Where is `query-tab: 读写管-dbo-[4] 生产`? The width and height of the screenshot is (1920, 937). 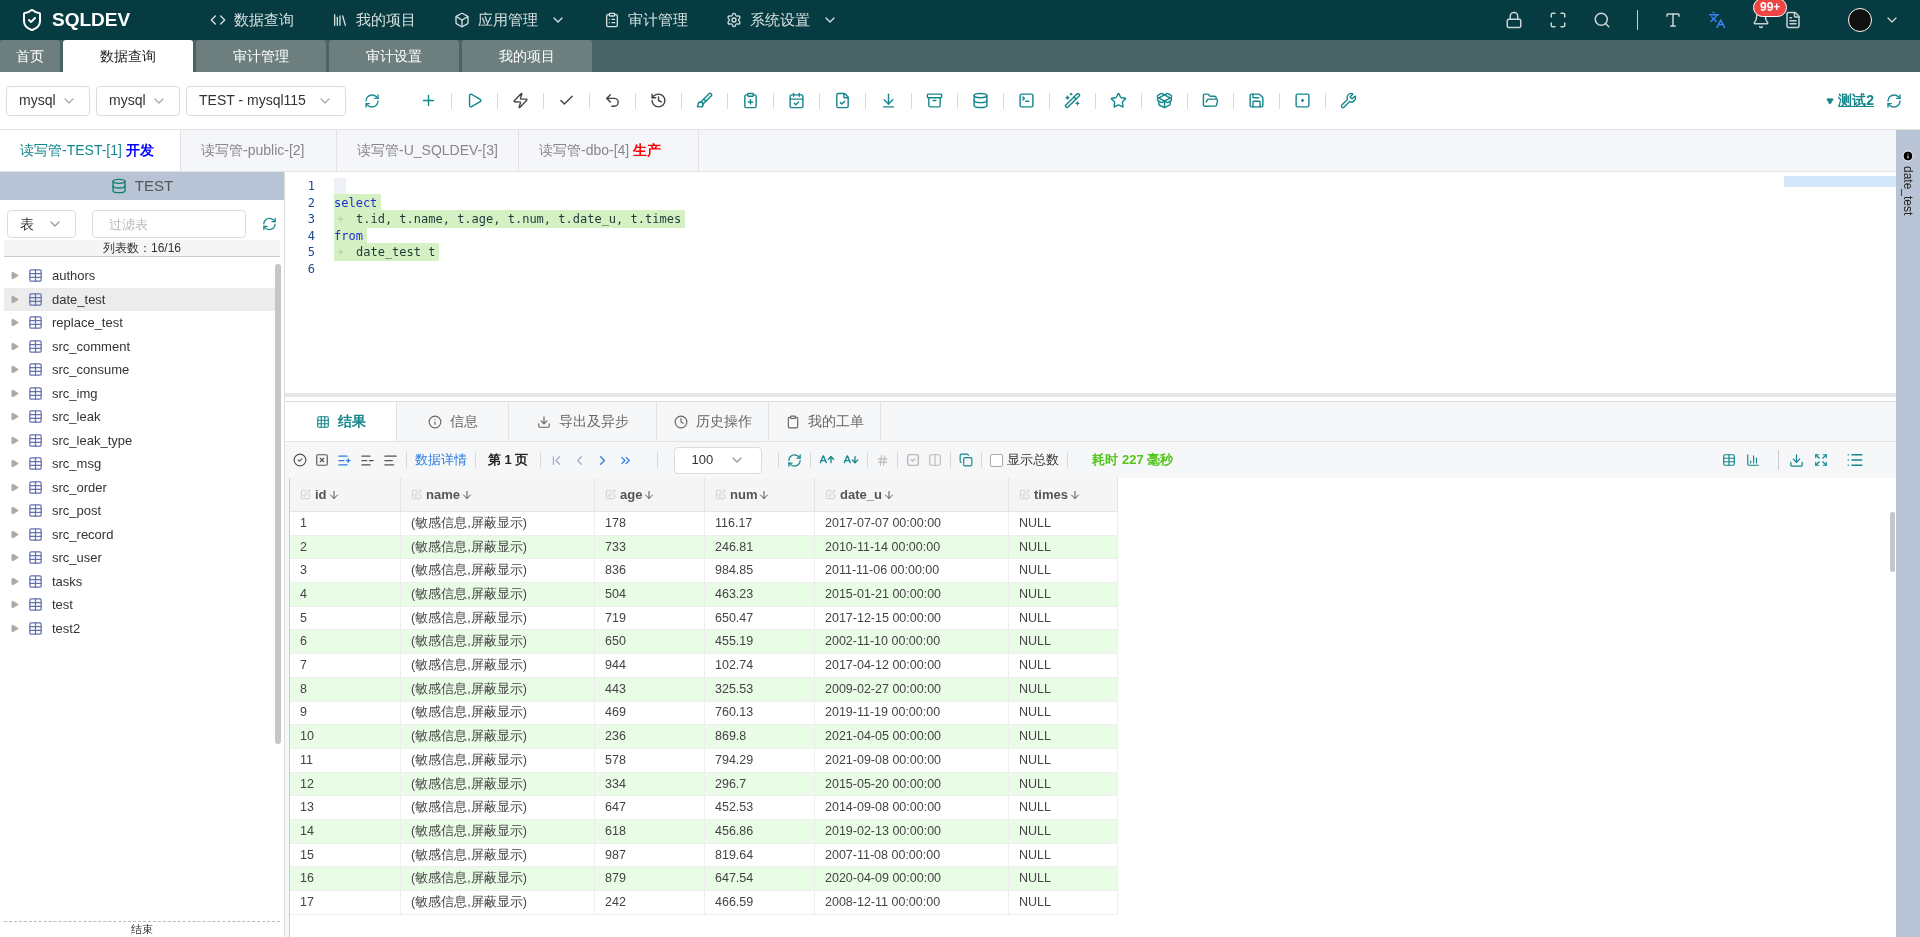 query-tab: 读写管-dbo-[4] 生产 is located at coordinates (609, 150).